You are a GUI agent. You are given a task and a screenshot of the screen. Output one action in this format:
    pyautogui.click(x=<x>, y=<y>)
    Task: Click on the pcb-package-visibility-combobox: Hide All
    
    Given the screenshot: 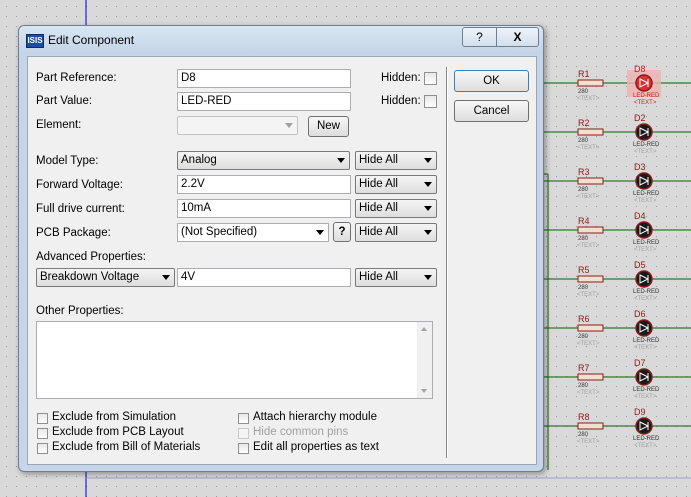 What is the action you would take?
    pyautogui.click(x=396, y=232)
    